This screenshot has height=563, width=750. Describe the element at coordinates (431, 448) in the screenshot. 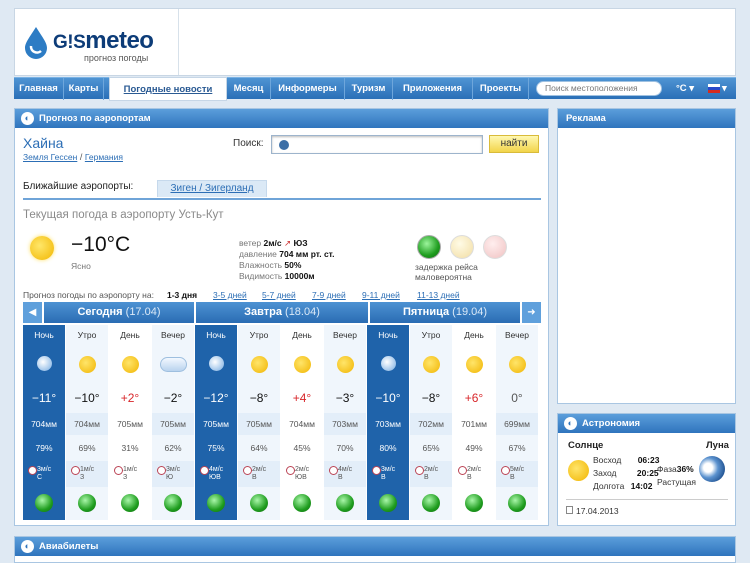

I see `humidity: 65%` at that location.